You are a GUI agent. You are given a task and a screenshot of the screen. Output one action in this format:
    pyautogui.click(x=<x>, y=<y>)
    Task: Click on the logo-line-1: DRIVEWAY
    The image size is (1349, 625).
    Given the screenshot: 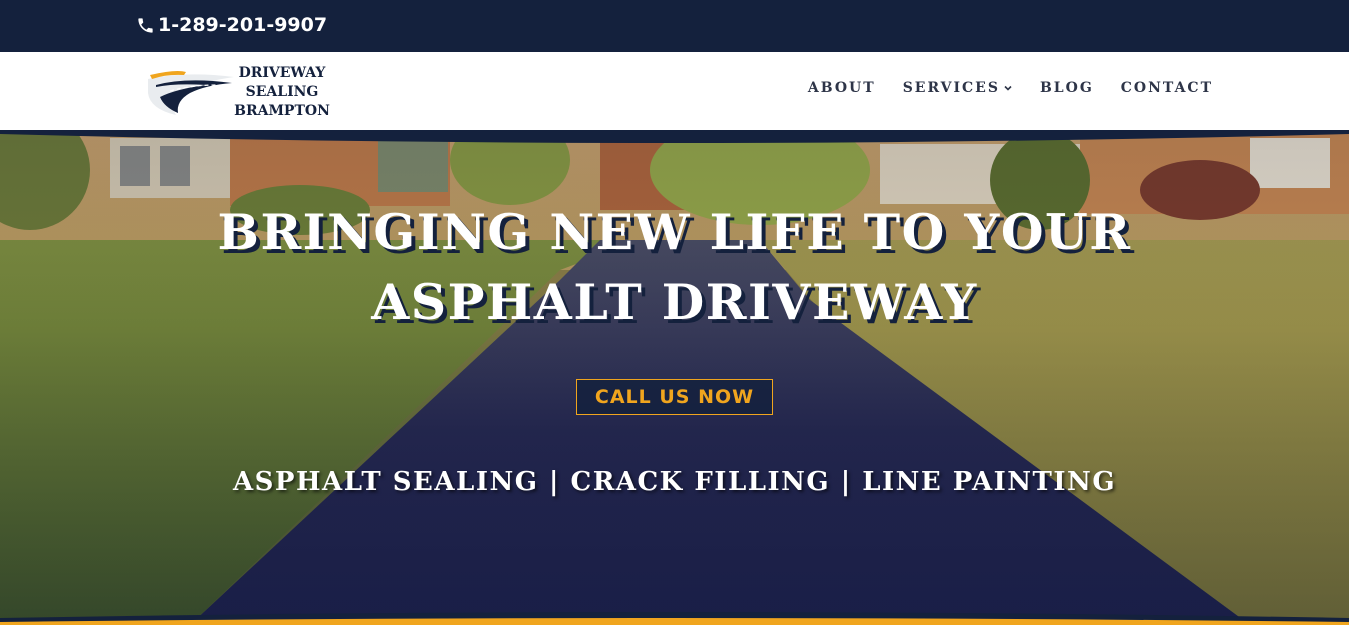 What is the action you would take?
    pyautogui.click(x=282, y=73)
    